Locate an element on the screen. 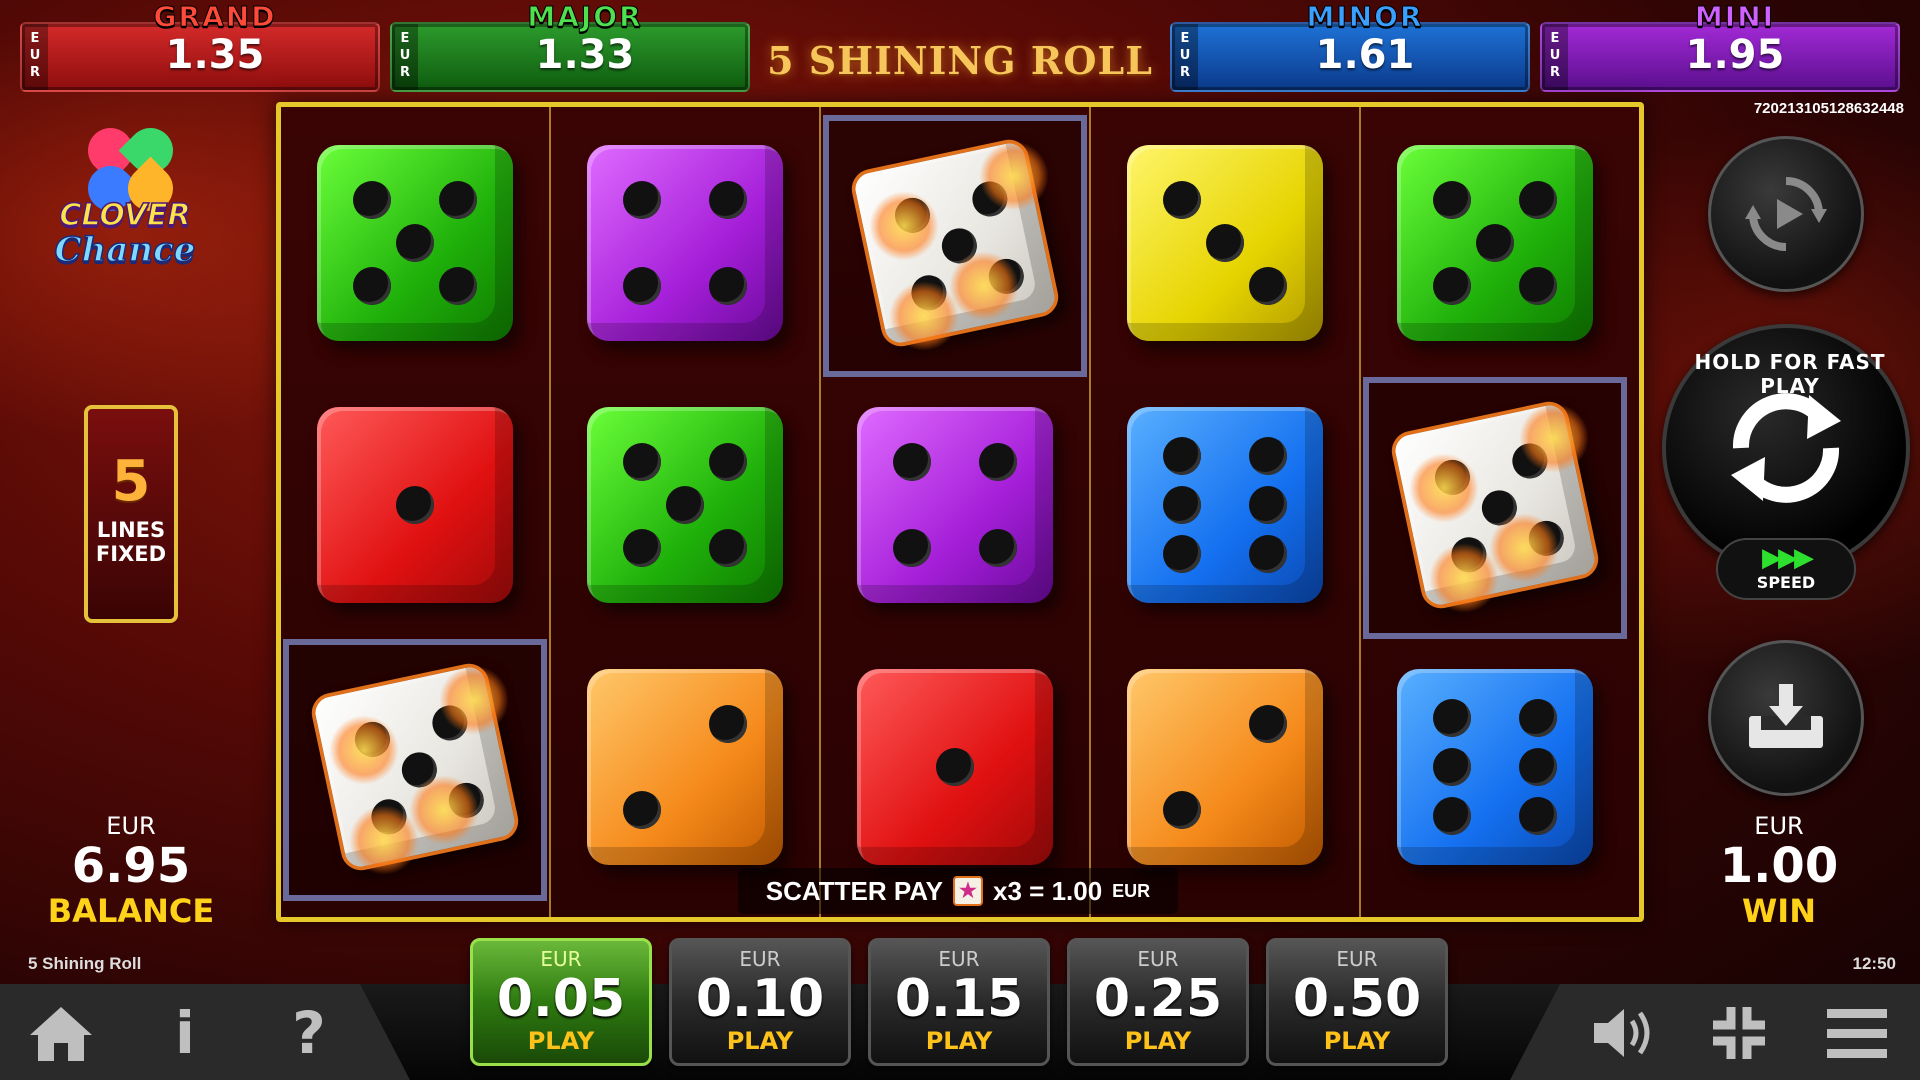 The height and width of the screenshot is (1080, 1920). blue-die-icon is located at coordinates (1225, 505).